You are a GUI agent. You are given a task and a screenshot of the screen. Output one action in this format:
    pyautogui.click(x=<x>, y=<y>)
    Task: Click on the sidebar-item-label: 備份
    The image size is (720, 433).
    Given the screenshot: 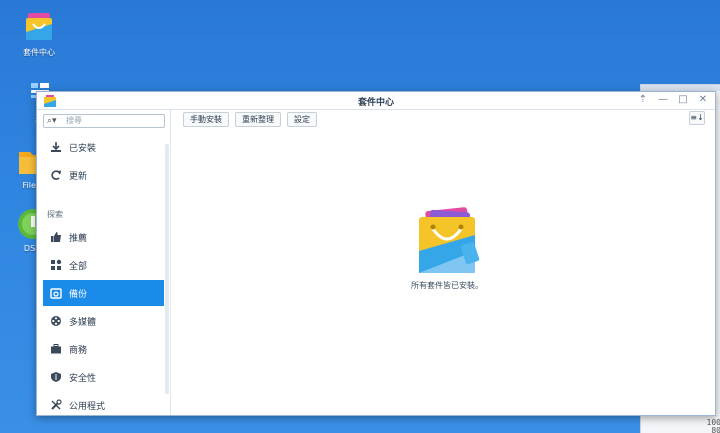 What is the action you would take?
    pyautogui.click(x=78, y=294)
    